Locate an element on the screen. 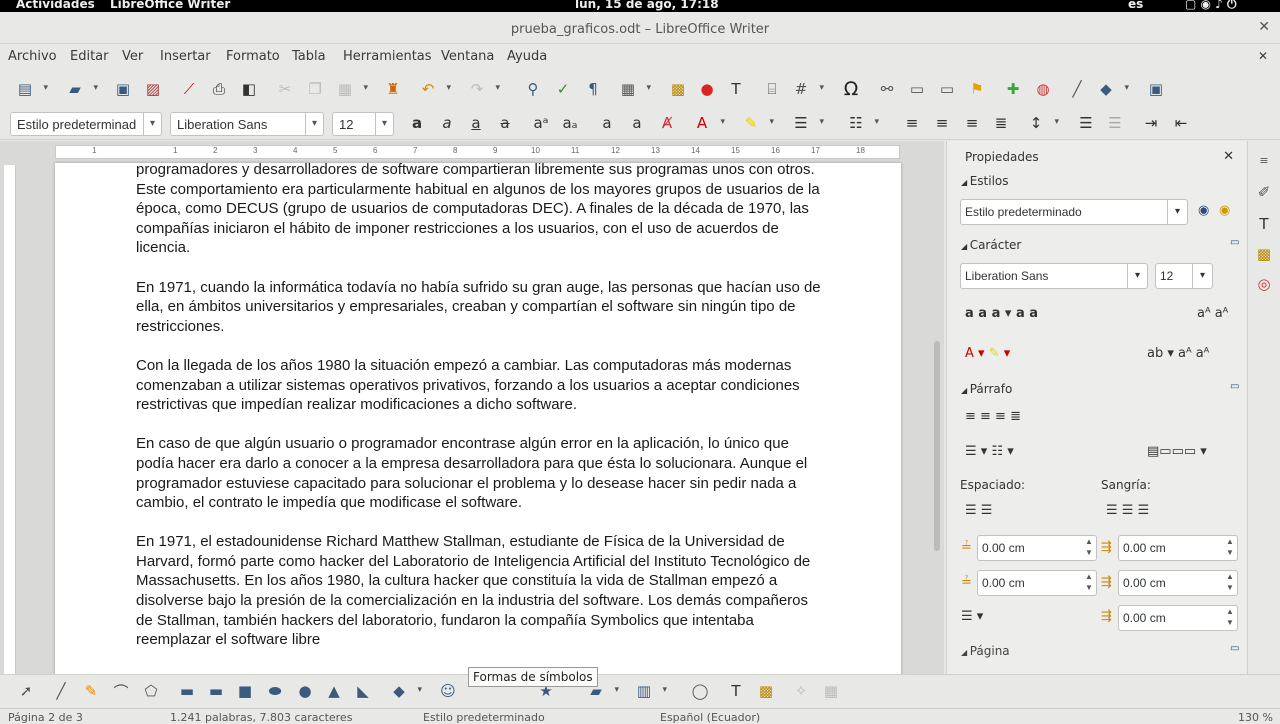 This screenshot has width=1280, height=724. print-icon: ⎙ is located at coordinates (219, 89).